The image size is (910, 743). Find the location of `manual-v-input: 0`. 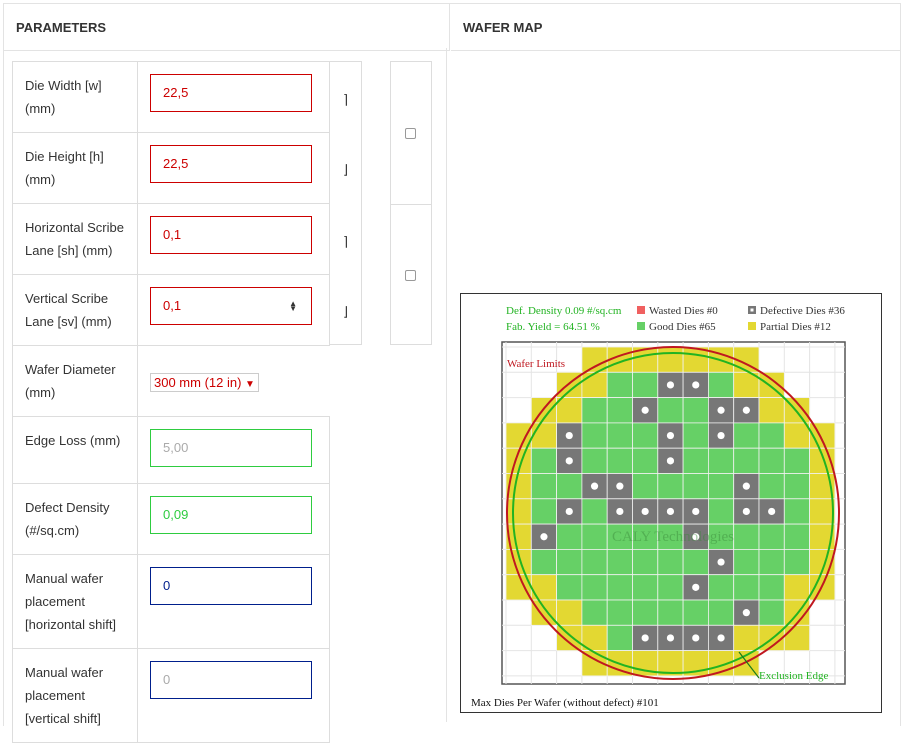

manual-v-input: 0 is located at coordinates (231, 680).